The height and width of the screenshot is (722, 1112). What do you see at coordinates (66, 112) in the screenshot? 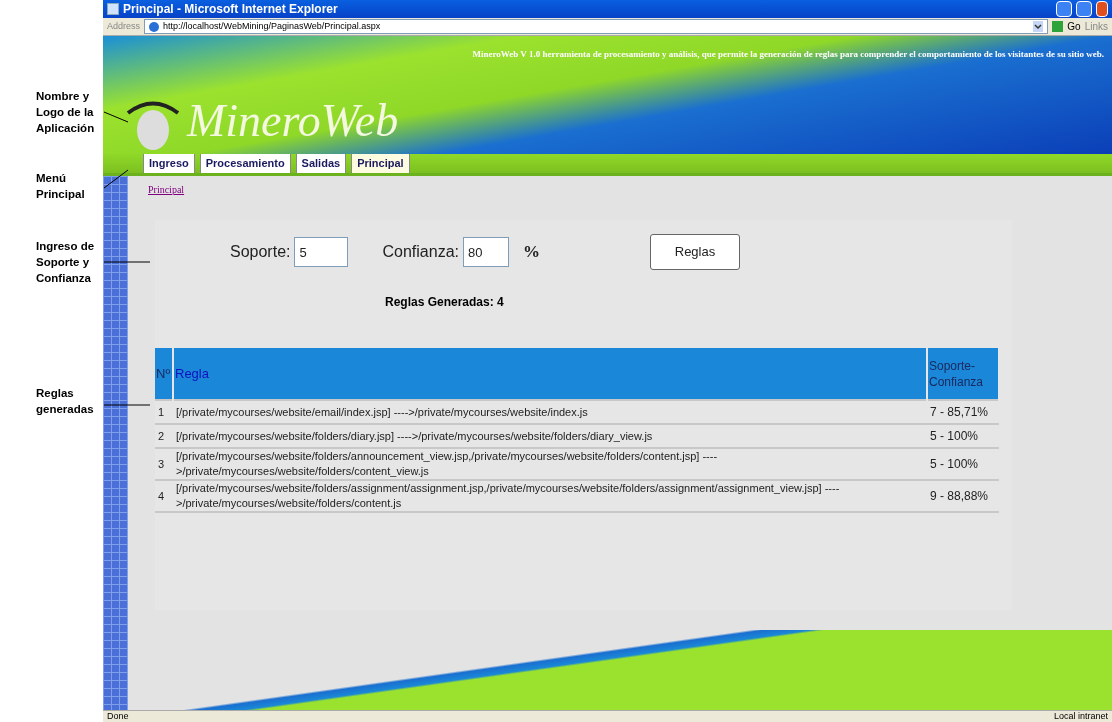
I see `annotation-label: Nombre y Logo de la Aplicación` at bounding box center [66, 112].